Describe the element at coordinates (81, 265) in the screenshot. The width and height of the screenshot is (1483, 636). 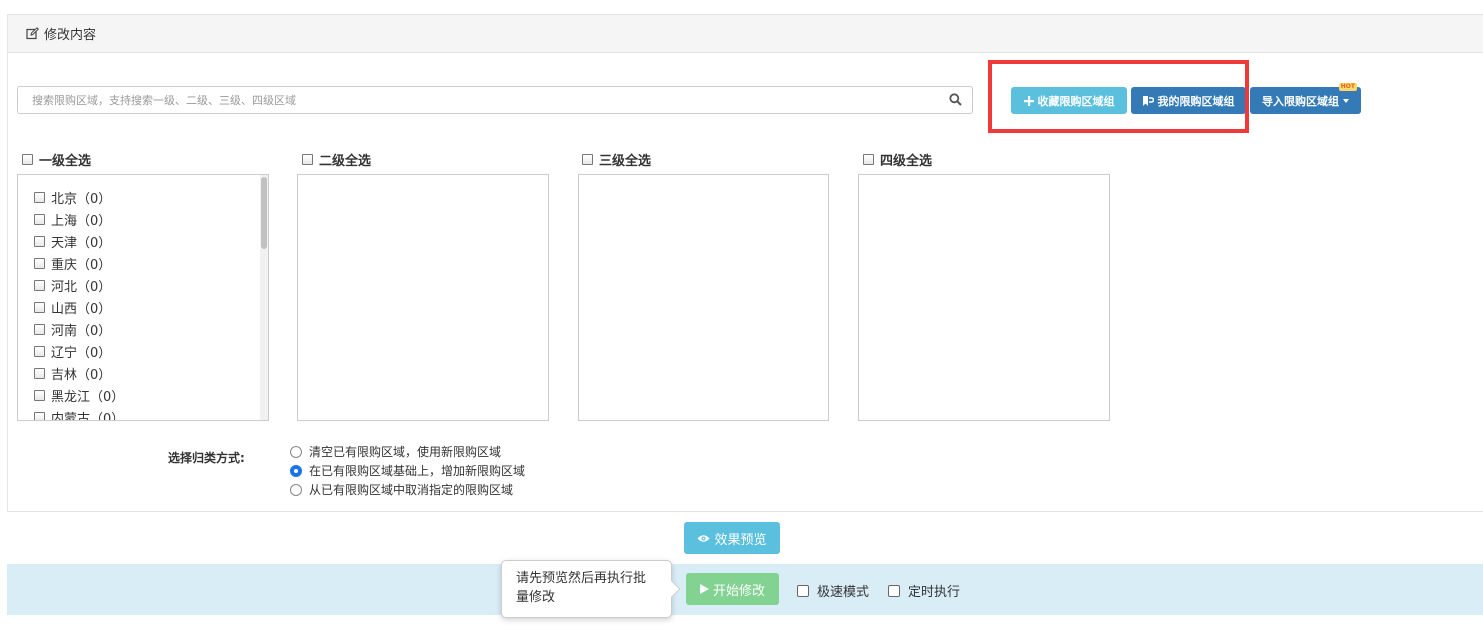
I see `region-label: 重庆（0）` at that location.